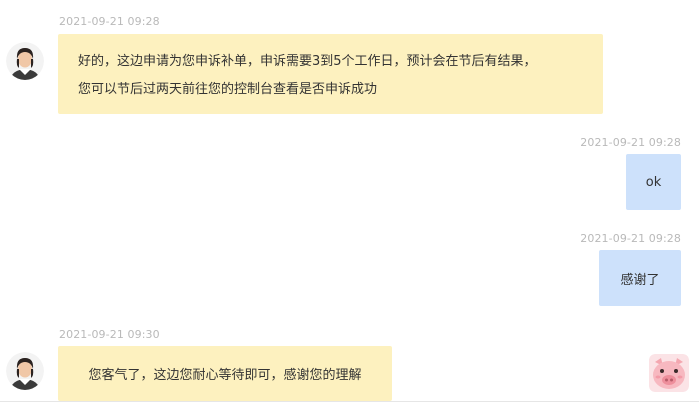 The height and width of the screenshot is (403, 699). I want to click on message-text: 感谢了, so click(640, 280).